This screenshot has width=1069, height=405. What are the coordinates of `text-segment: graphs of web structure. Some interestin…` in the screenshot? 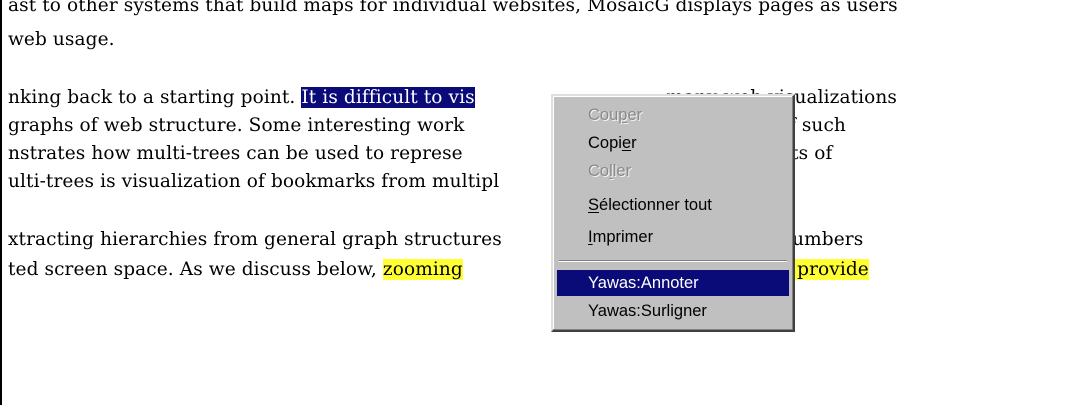 It's located at (236, 125).